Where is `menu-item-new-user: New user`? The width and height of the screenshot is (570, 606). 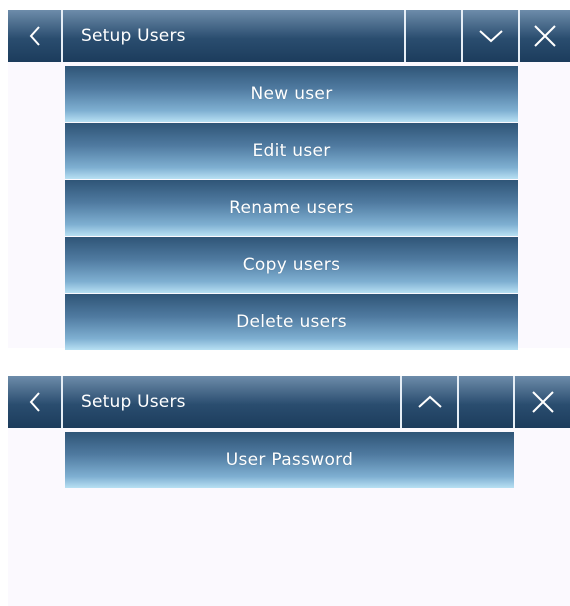 menu-item-new-user: New user is located at coordinates (291, 94).